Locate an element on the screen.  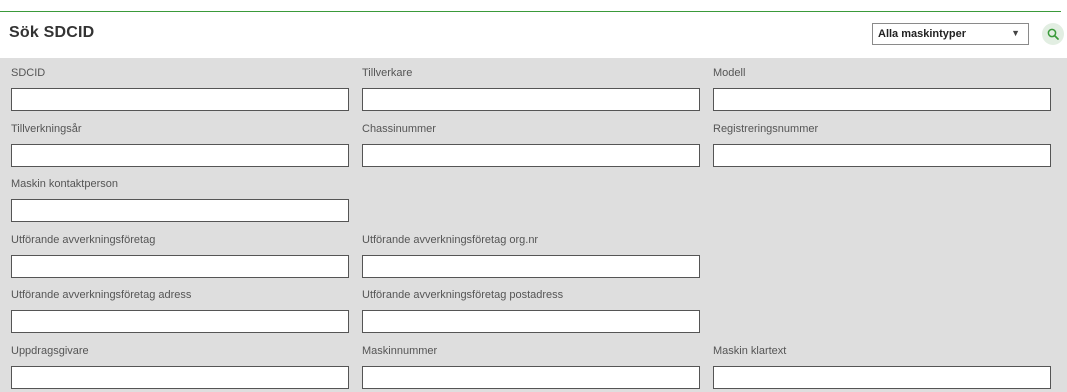
uppdragsgivare-input is located at coordinates (180, 377).